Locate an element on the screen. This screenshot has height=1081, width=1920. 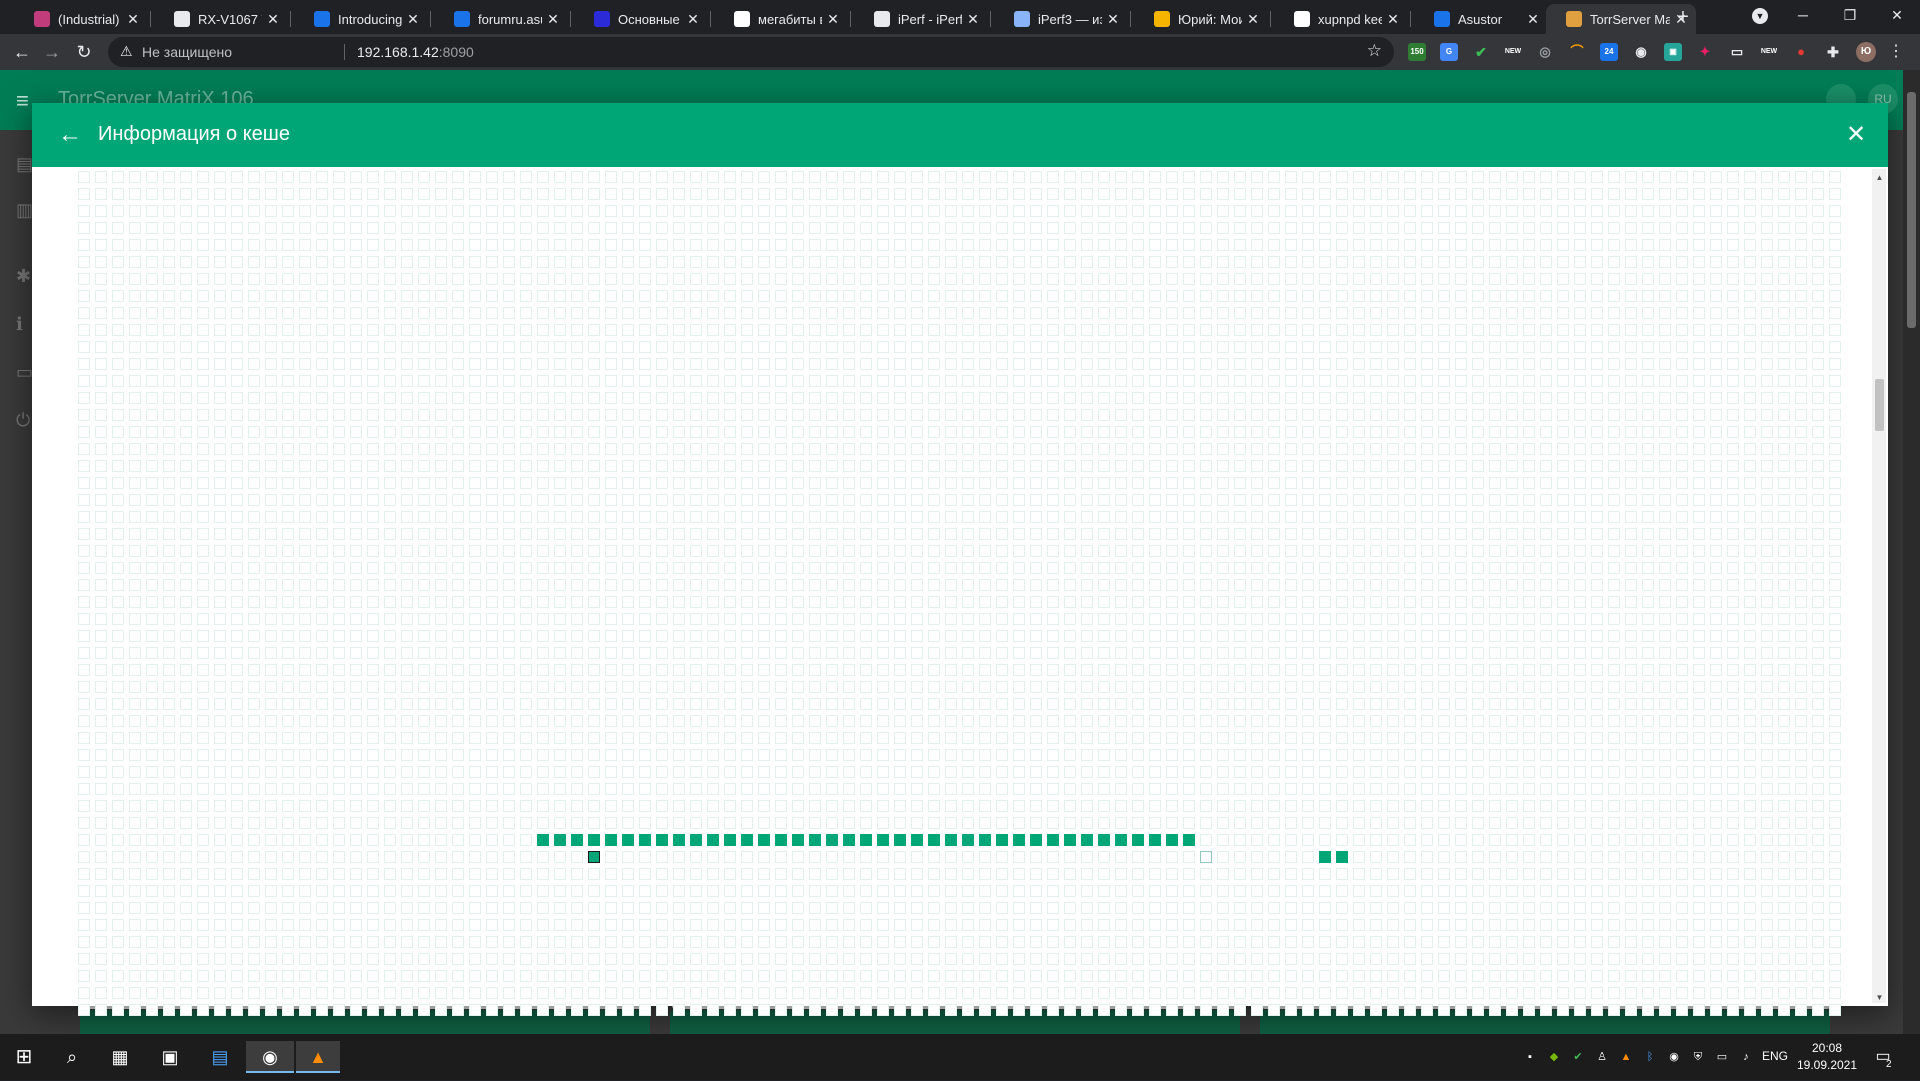
browser-tab: forumru.asust✕ is located at coordinates (501, 19).